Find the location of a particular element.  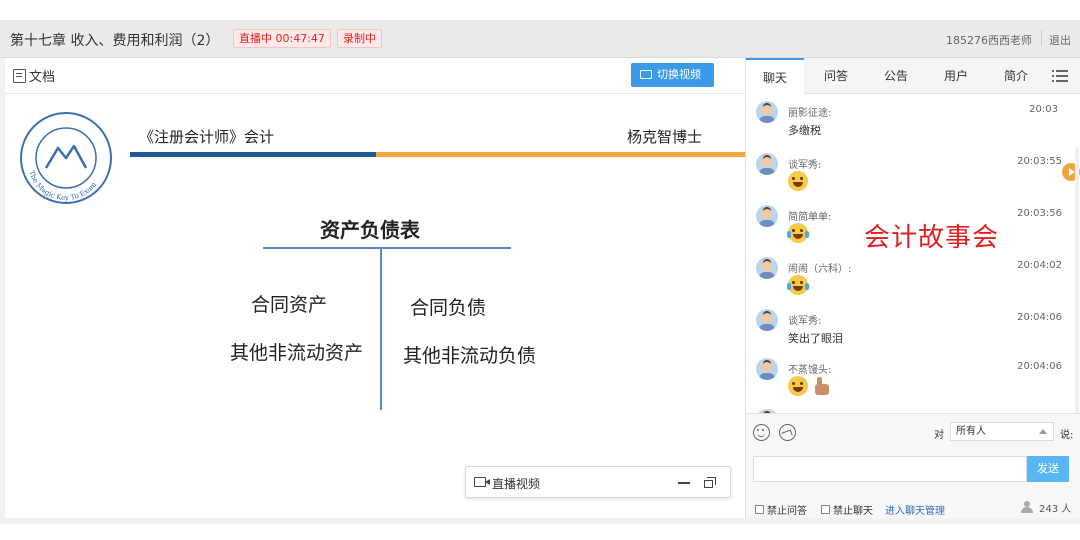

to-label: 对 is located at coordinates (939, 435).